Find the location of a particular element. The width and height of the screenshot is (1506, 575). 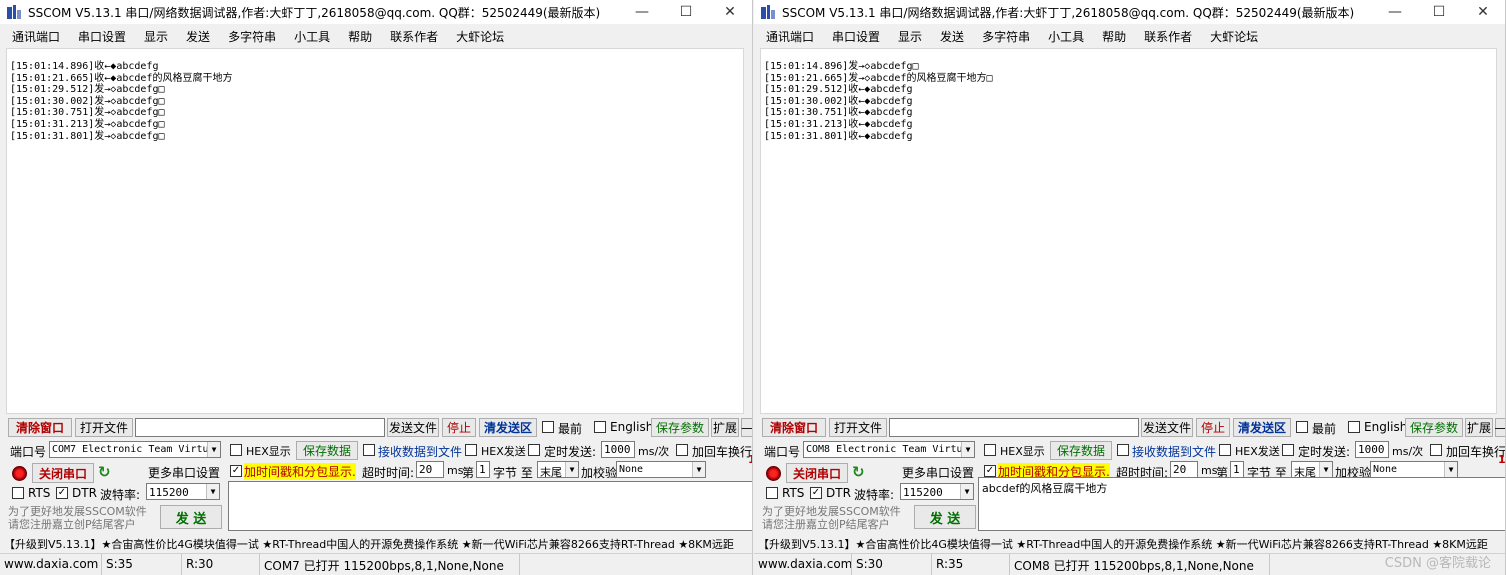

port-select: COM8 Electronic Team Virtu ▼ is located at coordinates (889, 449).